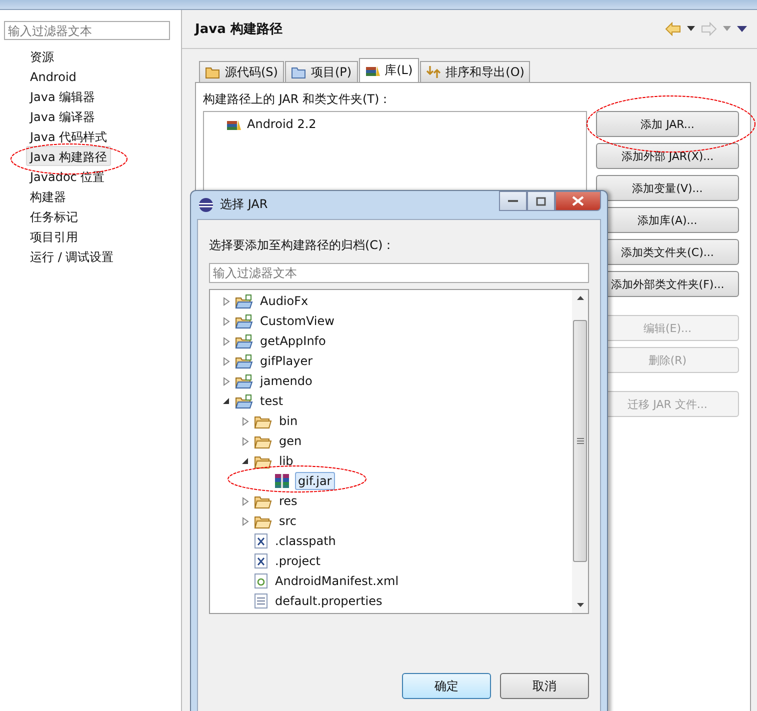 Image resolution: width=757 pixels, height=711 pixels. Describe the element at coordinates (63, 116) in the screenshot. I see `sidebar-item: Java 编译器` at that location.